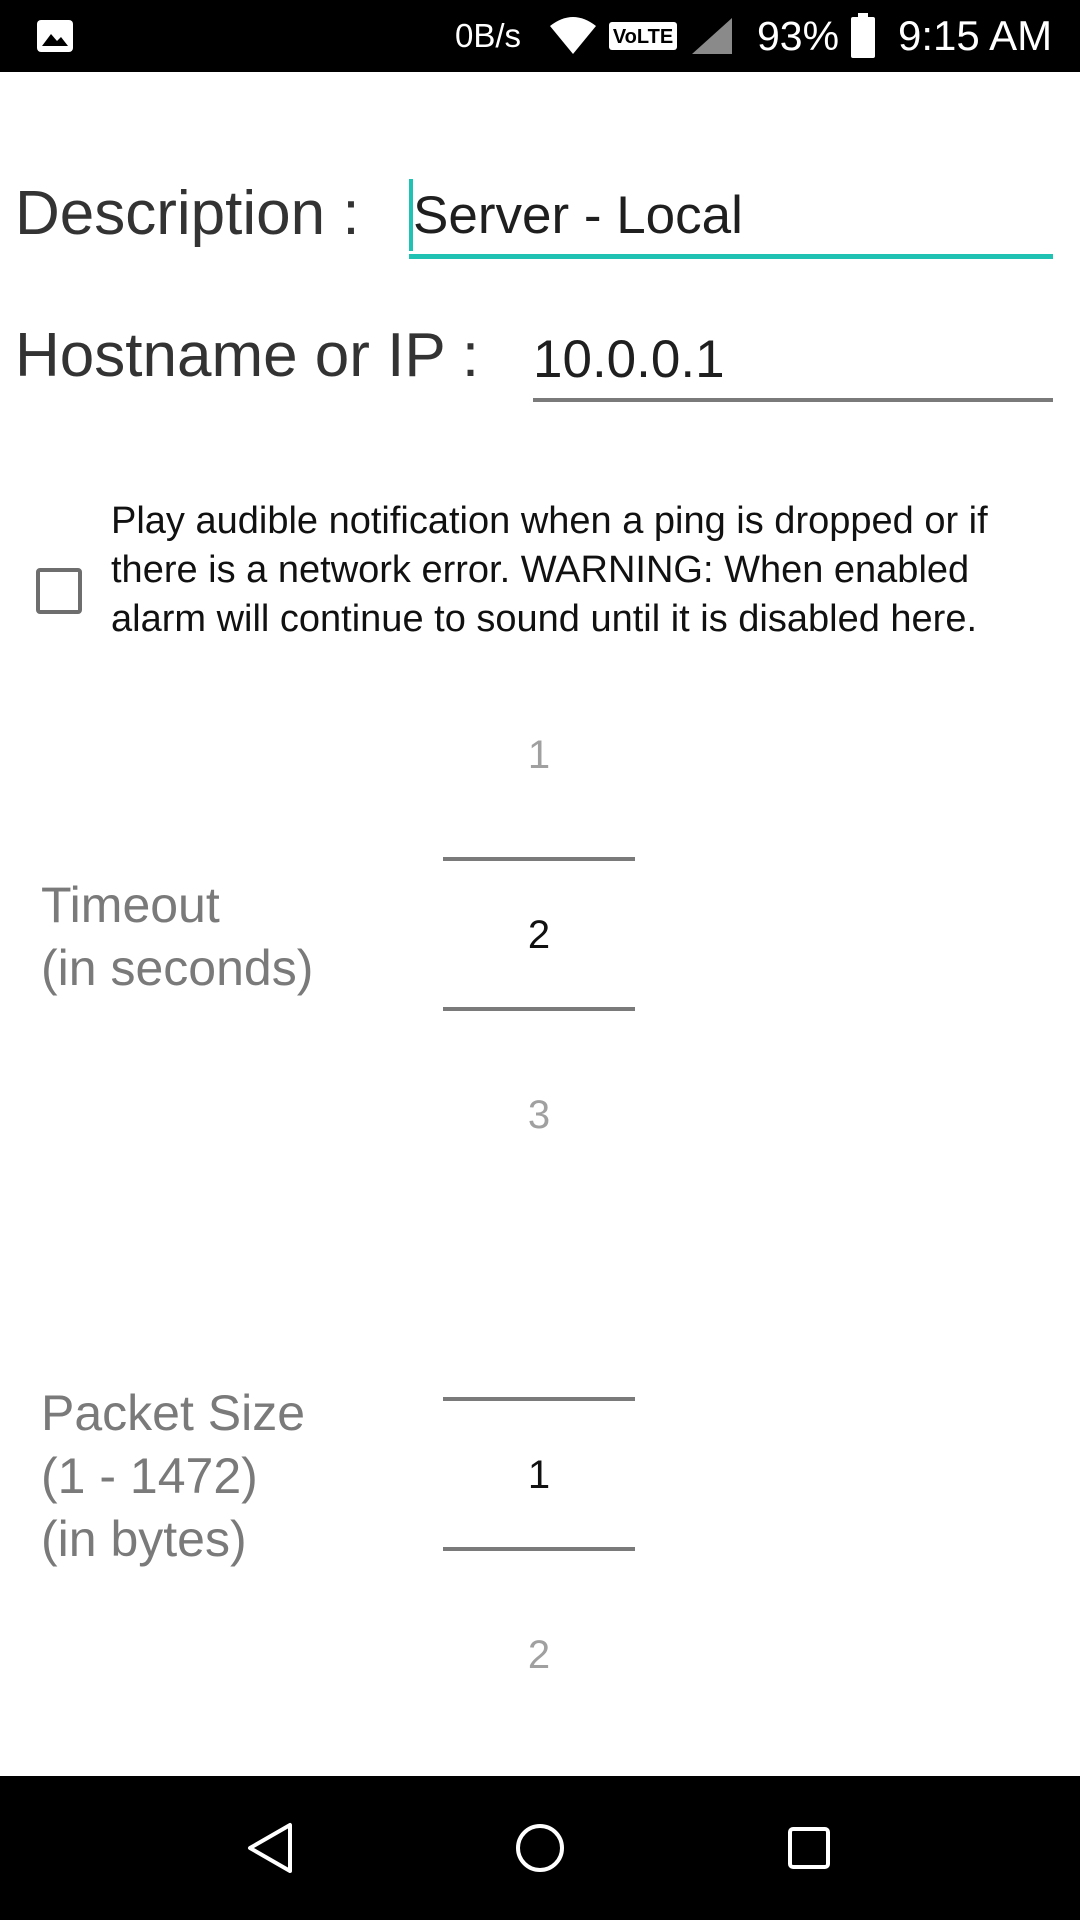  What do you see at coordinates (247, 355) in the screenshot?
I see `hostname-label: Hostname or IP :` at bounding box center [247, 355].